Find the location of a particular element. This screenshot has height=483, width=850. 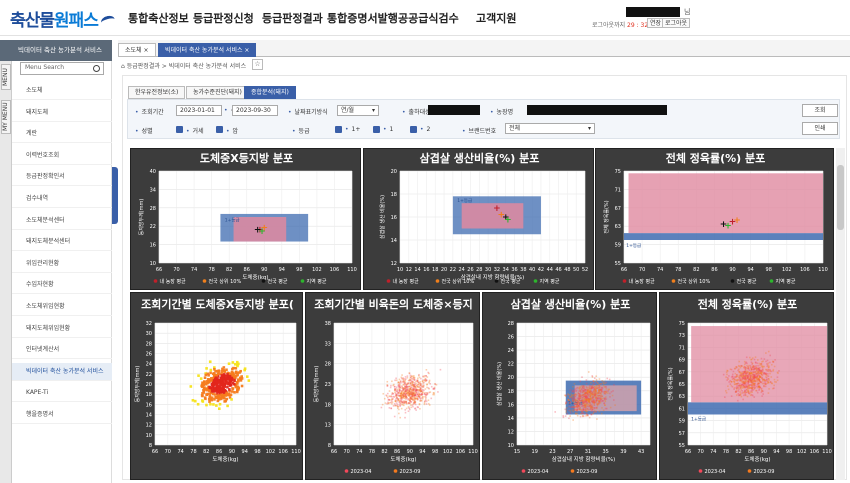

sidebar-item: 검수내역 is located at coordinates (62, 199).